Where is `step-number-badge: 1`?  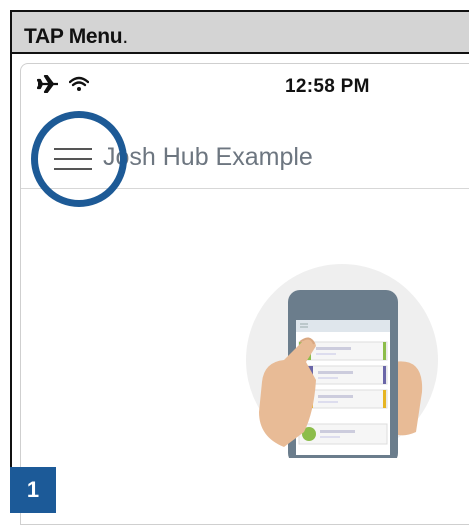
step-number-badge: 1 is located at coordinates (33, 490).